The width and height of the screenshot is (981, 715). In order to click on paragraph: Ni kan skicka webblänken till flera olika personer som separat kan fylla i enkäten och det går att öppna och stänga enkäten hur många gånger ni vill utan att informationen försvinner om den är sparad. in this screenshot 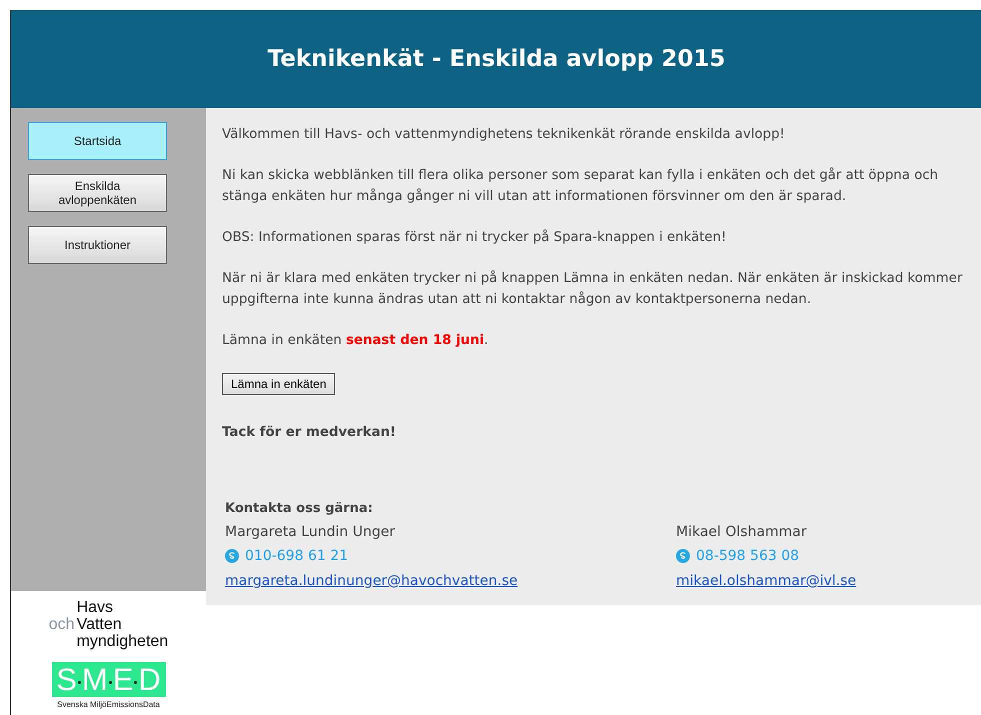, I will do `click(581, 186)`.